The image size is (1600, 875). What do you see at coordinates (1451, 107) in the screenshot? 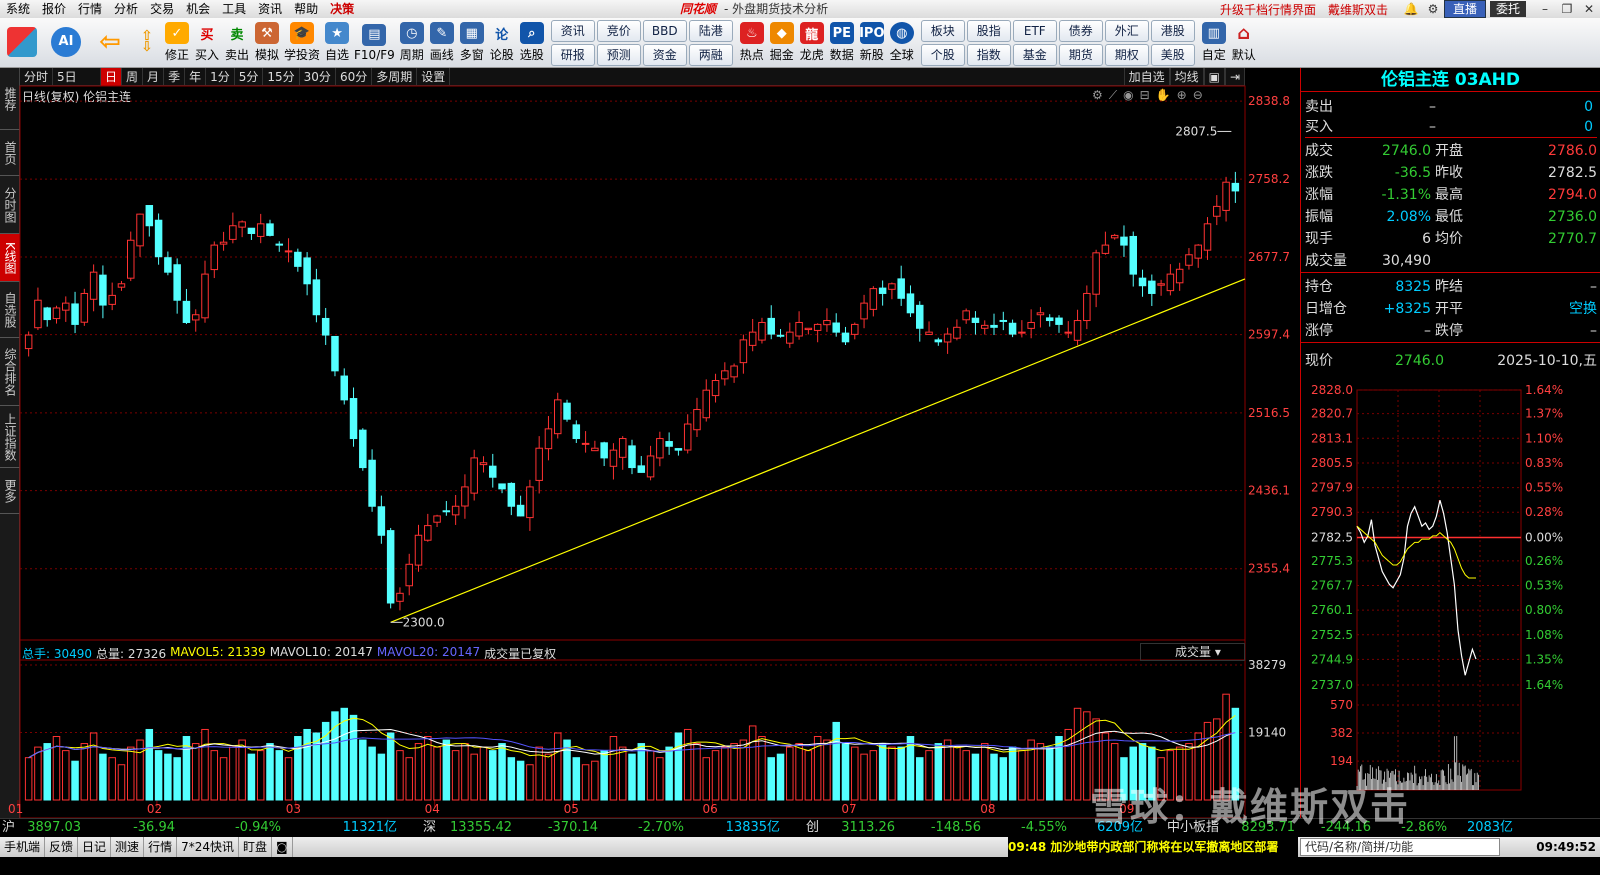
I see `ask-row: 卖出 – 0` at bounding box center [1451, 107].